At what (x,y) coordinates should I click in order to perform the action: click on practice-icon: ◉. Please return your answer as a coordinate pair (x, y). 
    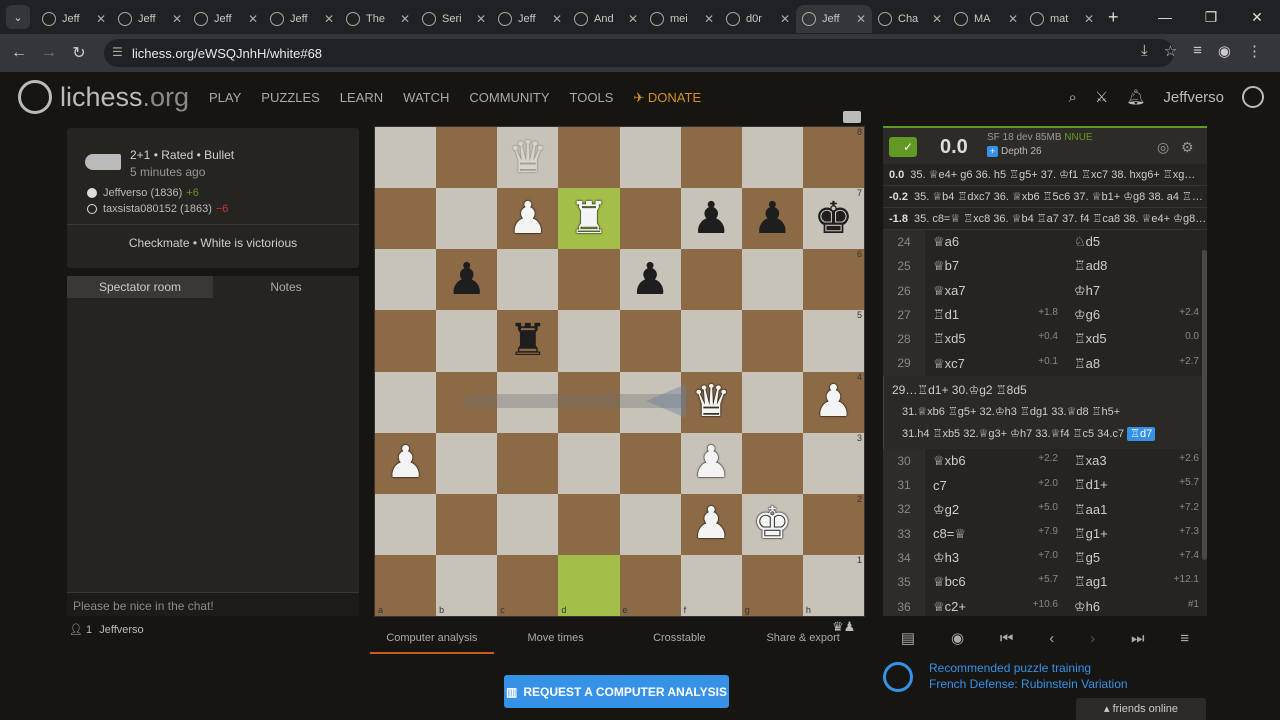
    Looking at the image, I should click on (957, 638).